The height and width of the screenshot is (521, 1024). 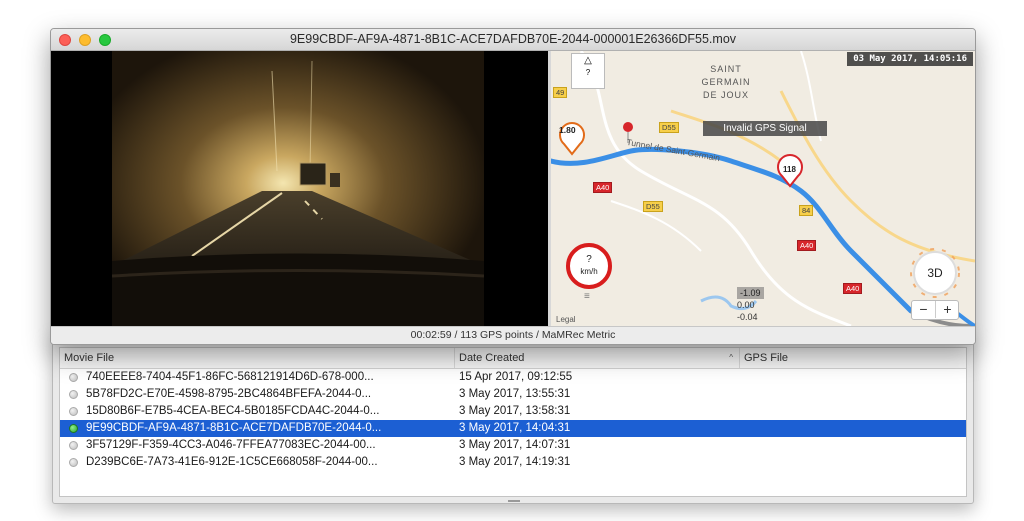 I want to click on date-created-cell: 3 May 2017, 14:04:31, so click(x=515, y=428).